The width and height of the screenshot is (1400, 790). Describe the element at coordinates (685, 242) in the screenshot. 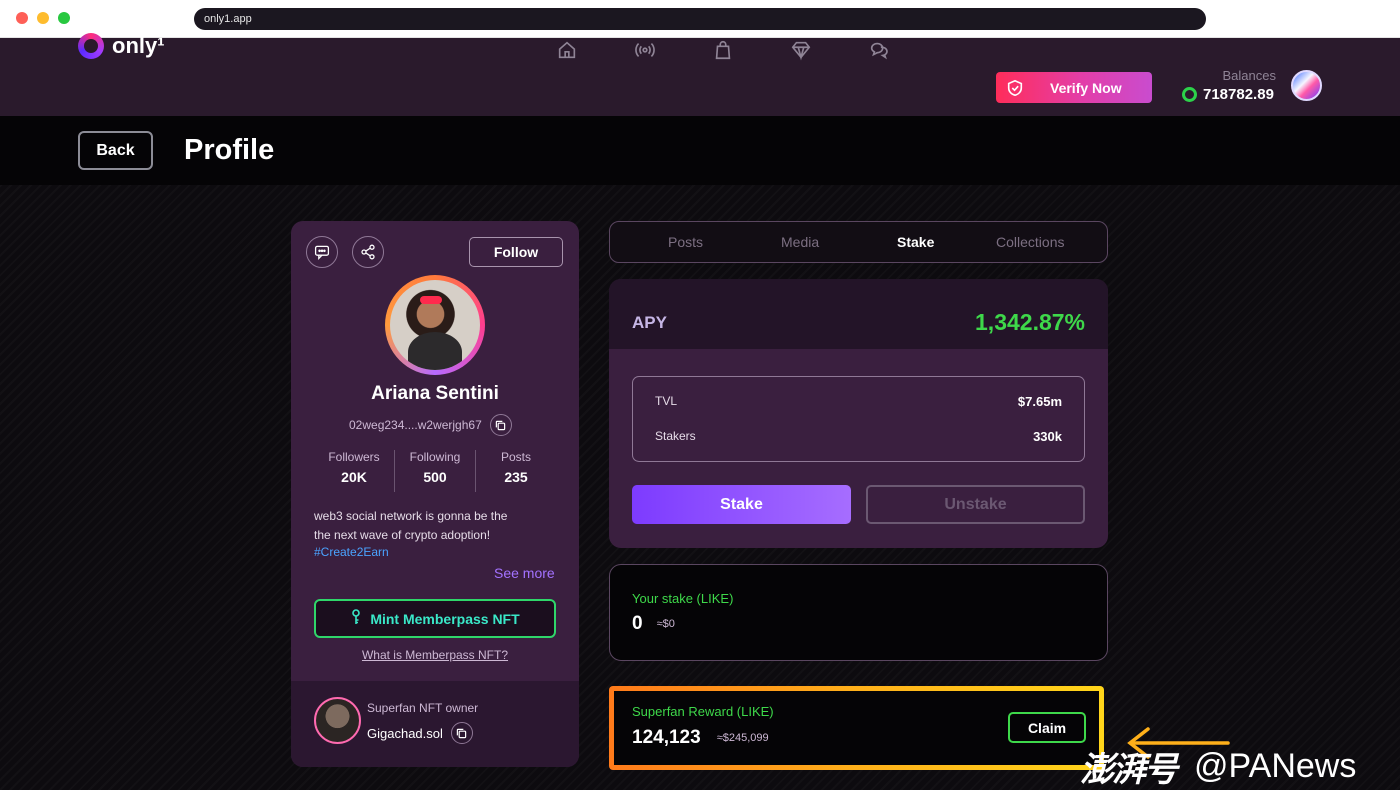

I see `tab-posts: Posts` at that location.